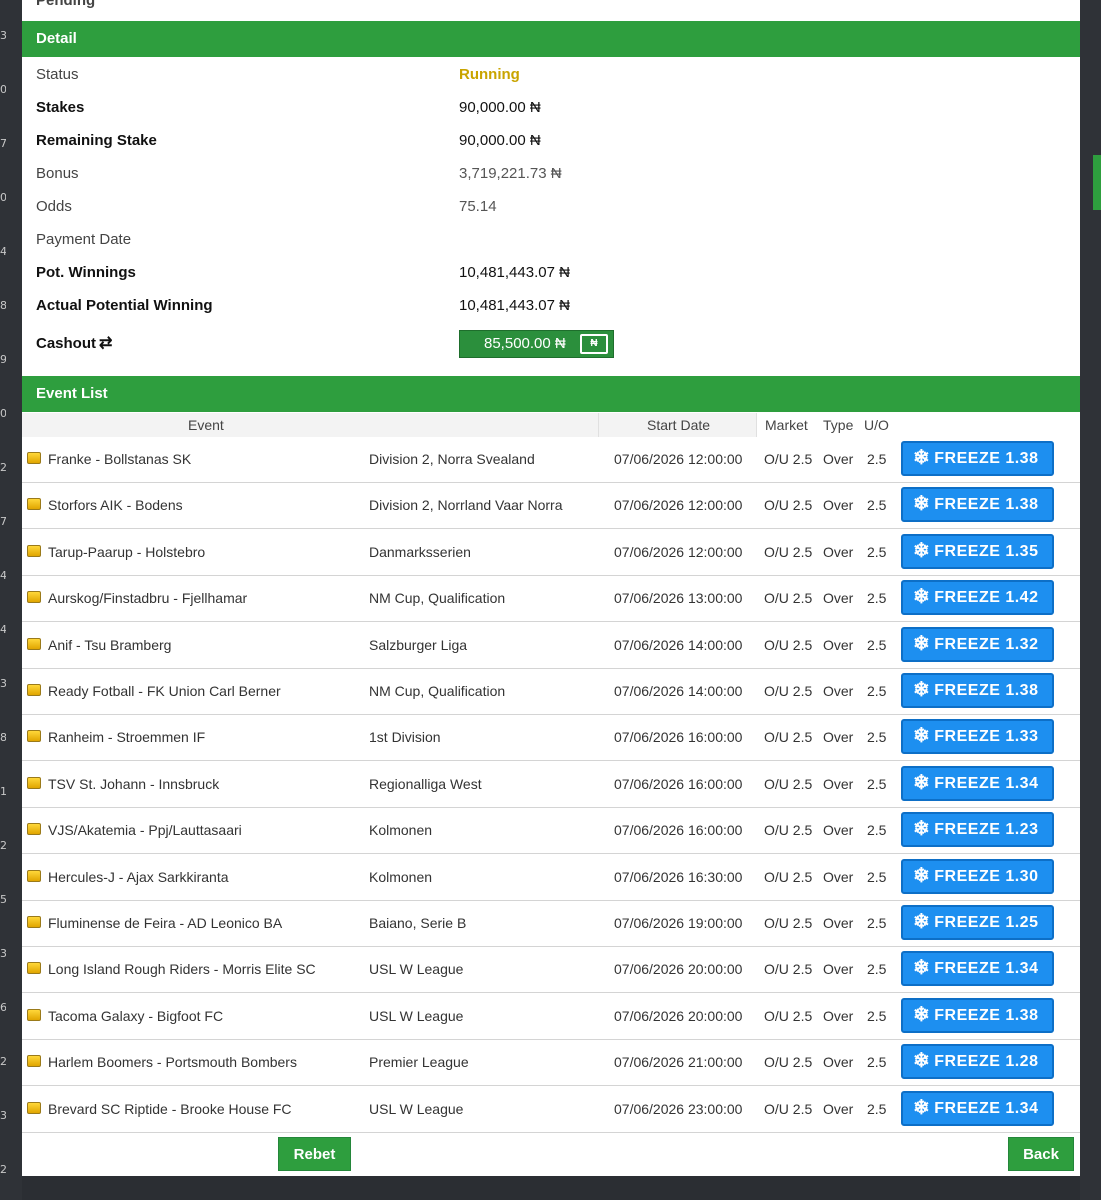 This screenshot has height=1200, width=1101. I want to click on freeze-button: ❄ FREEZE 1.23, so click(977, 830).